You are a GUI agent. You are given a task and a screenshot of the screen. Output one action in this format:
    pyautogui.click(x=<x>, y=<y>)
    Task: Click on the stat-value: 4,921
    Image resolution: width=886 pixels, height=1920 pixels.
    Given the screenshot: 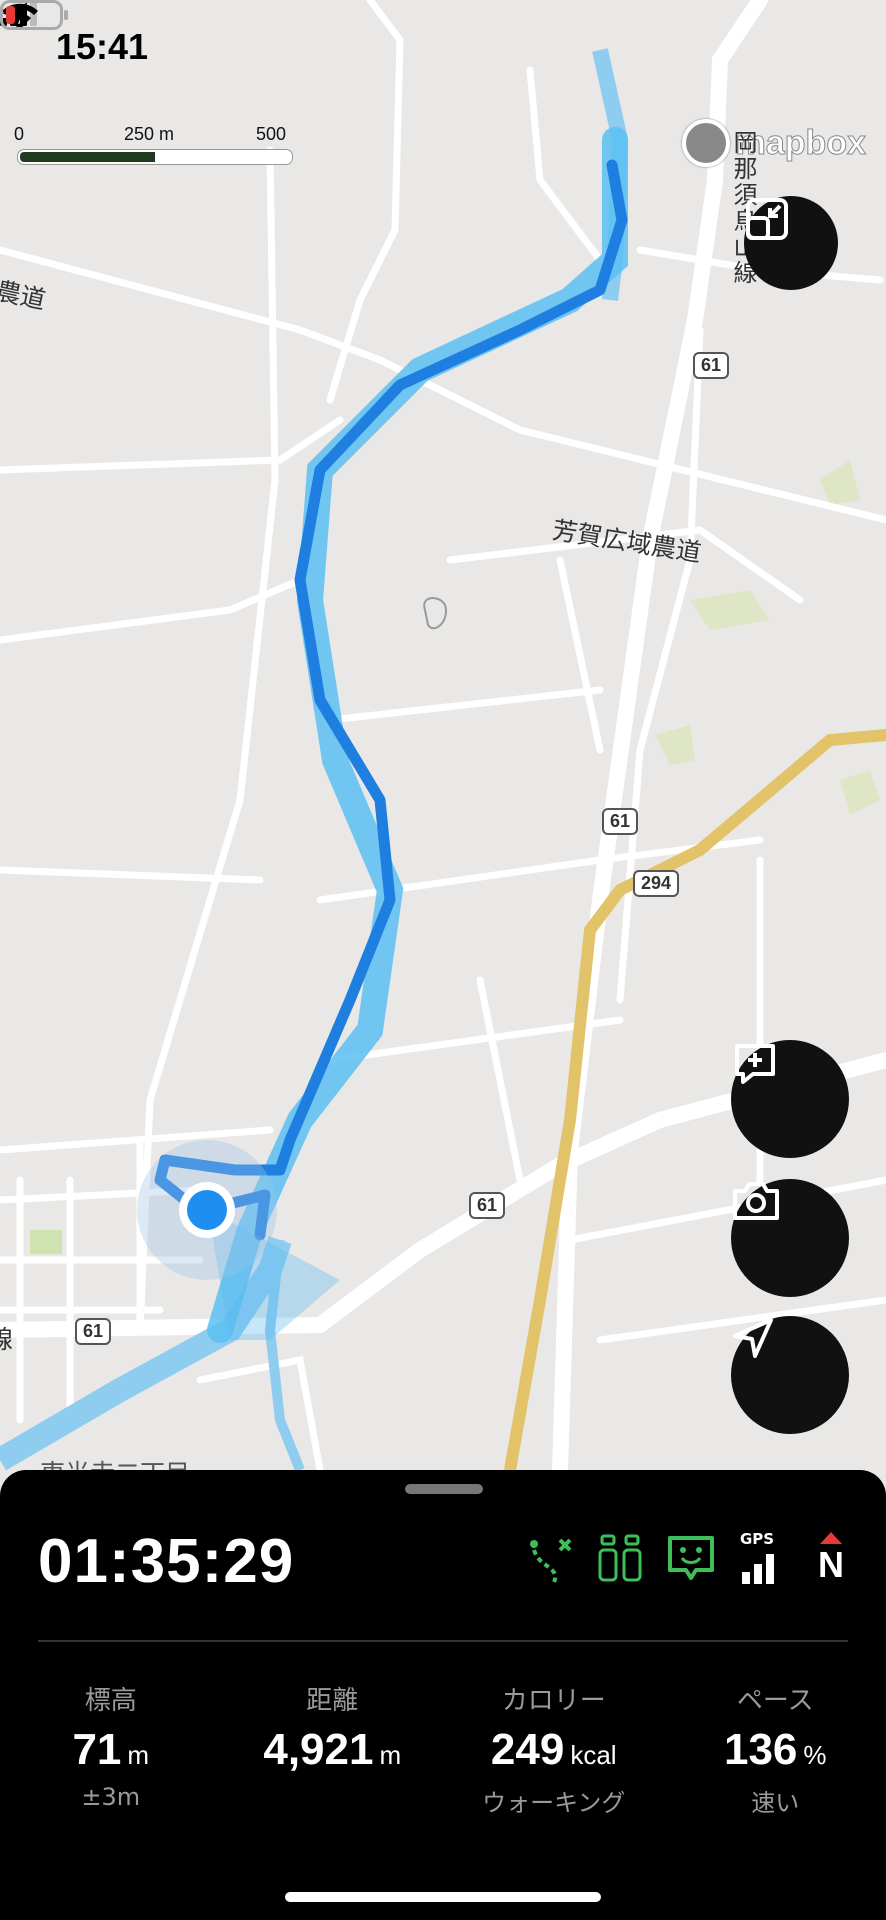 What is the action you would take?
    pyautogui.click(x=318, y=1749)
    